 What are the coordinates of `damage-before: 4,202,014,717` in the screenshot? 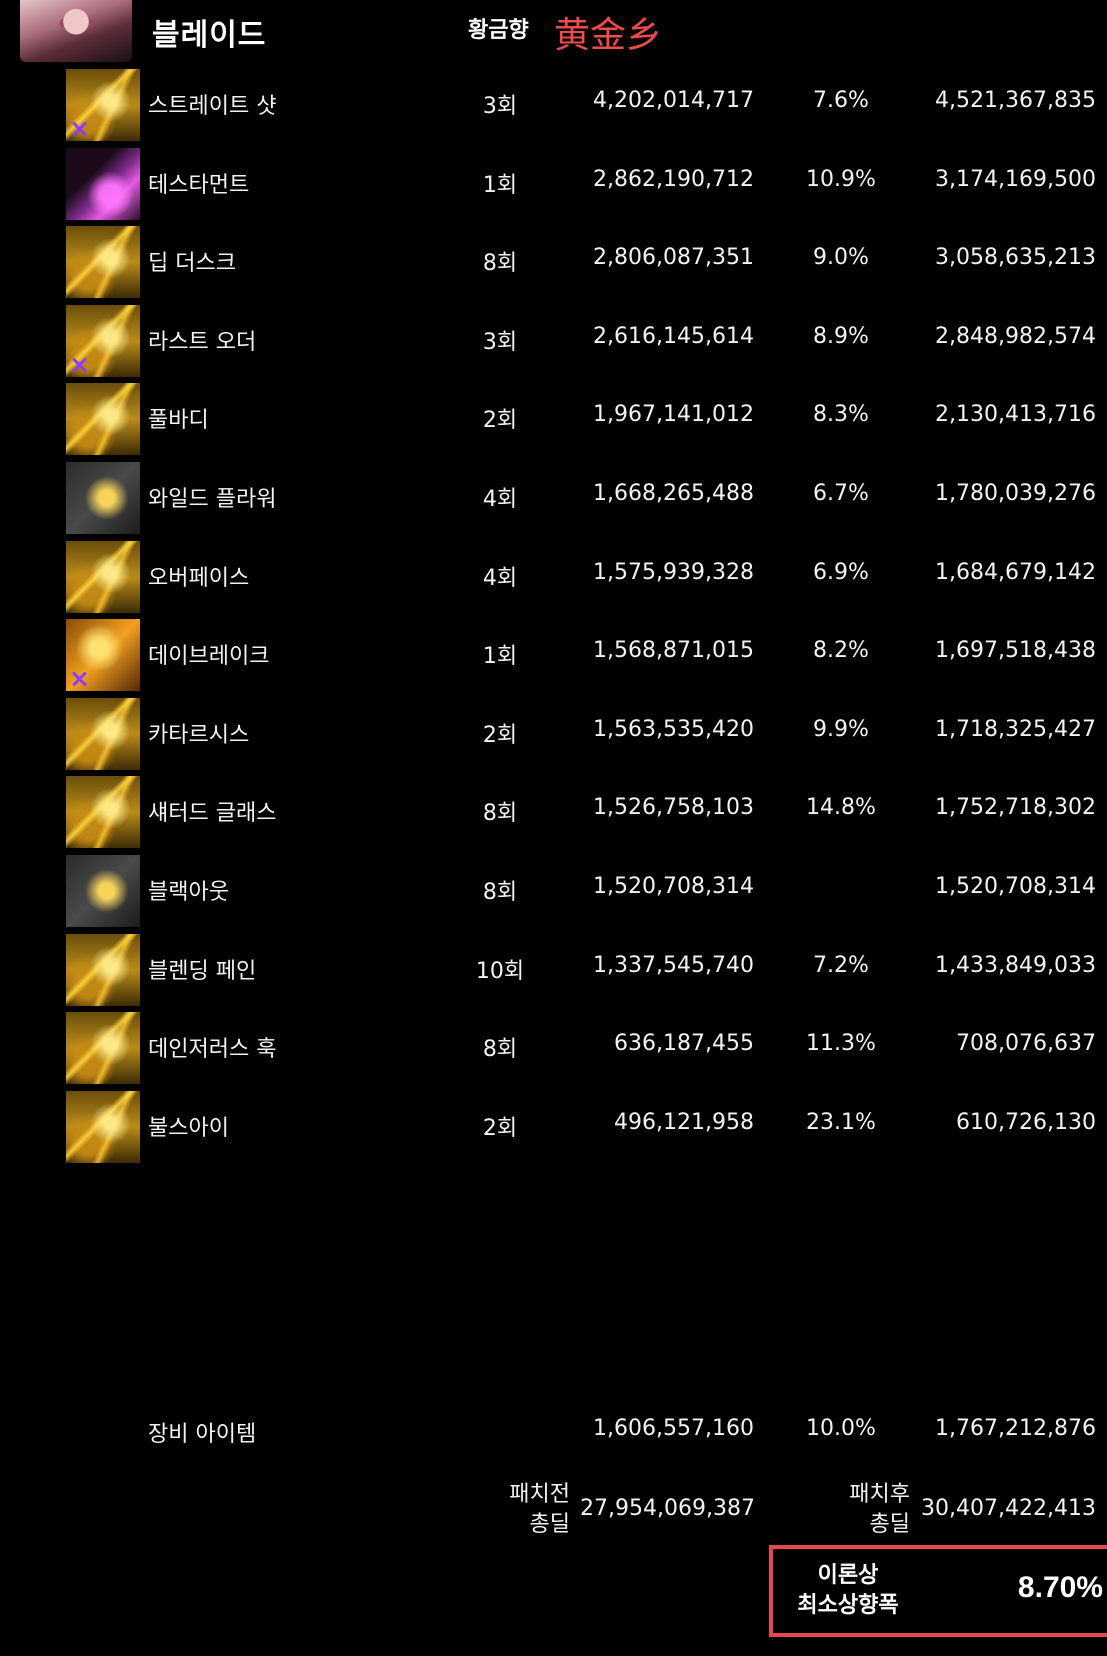 It's located at (673, 100).